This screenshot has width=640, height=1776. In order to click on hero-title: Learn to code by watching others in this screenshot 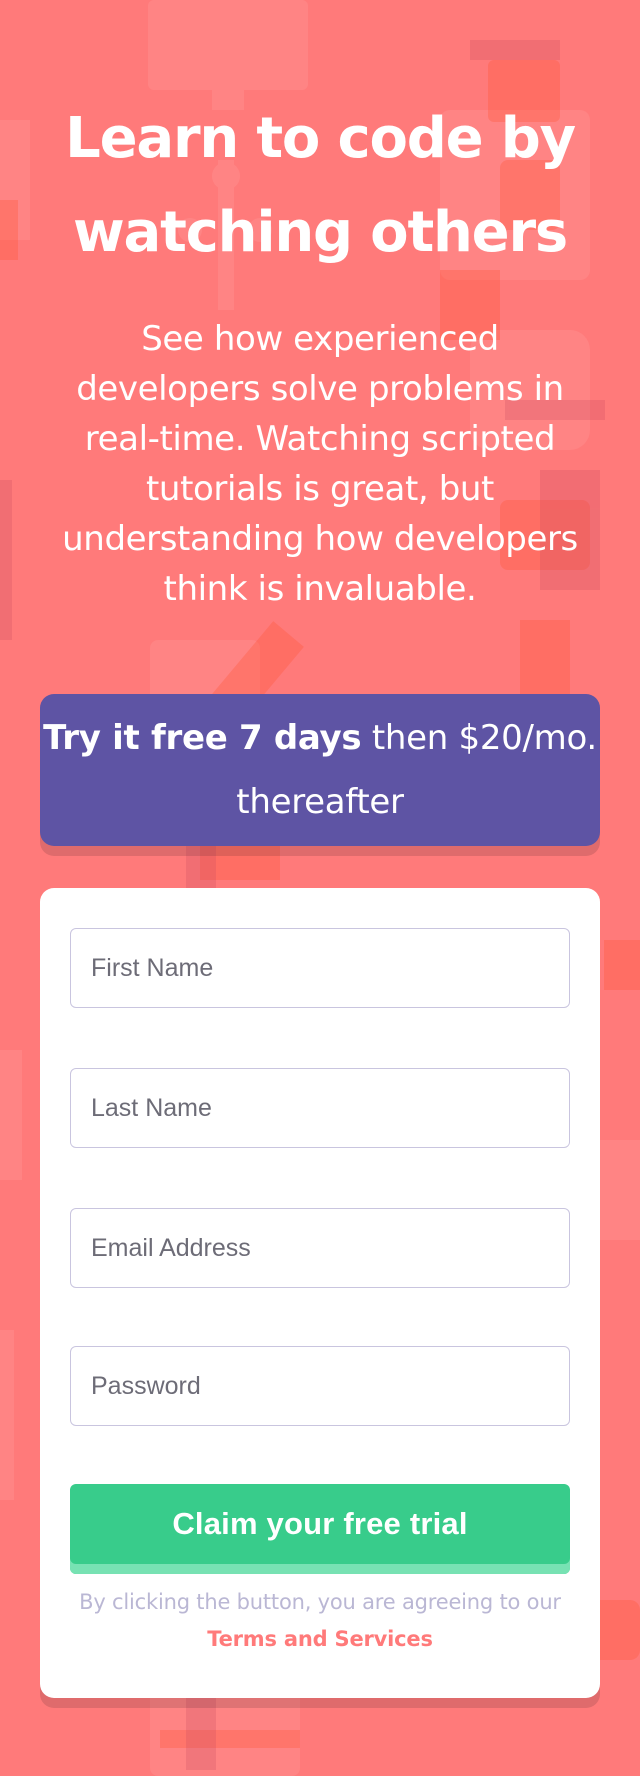, I will do `click(320, 185)`.